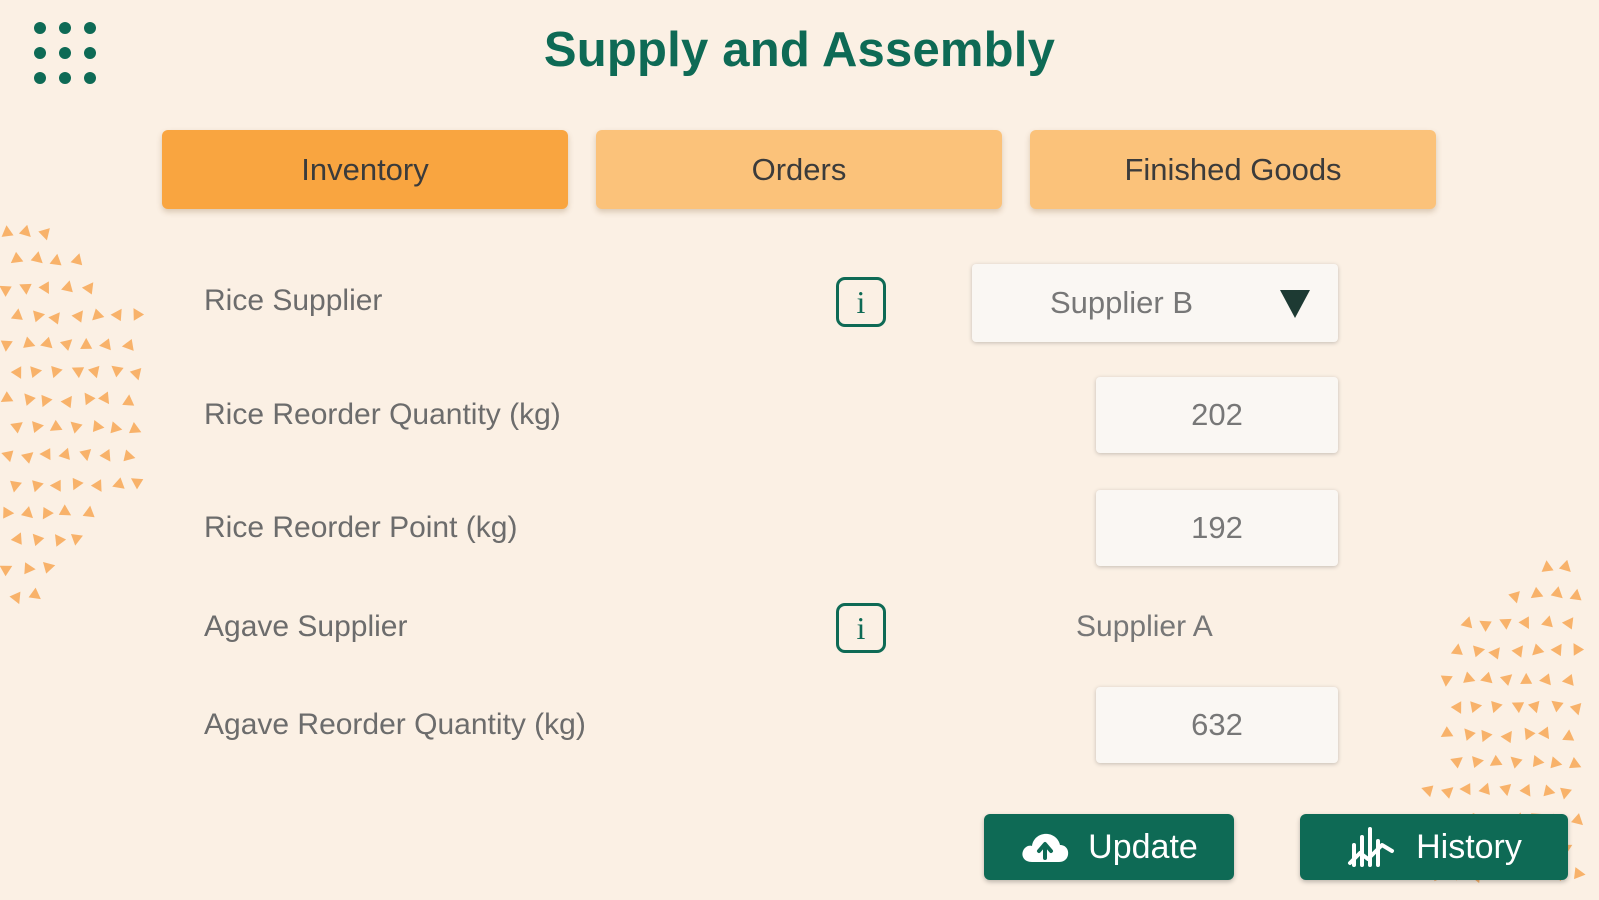 The width and height of the screenshot is (1599, 900). Describe the element at coordinates (1217, 415) in the screenshot. I see `rice-reorder-quantity-input: 202` at that location.